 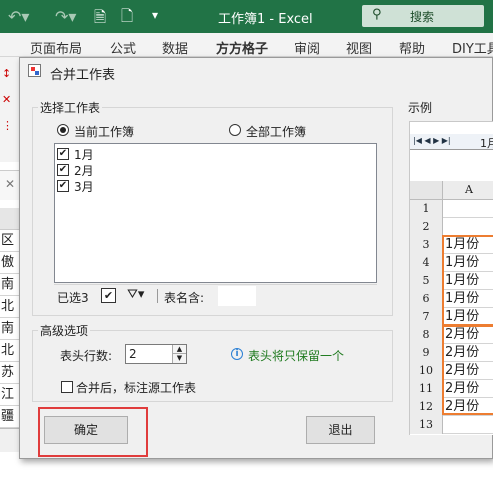 I want to click on list-item: ✔ 1月, so click(x=87, y=154).